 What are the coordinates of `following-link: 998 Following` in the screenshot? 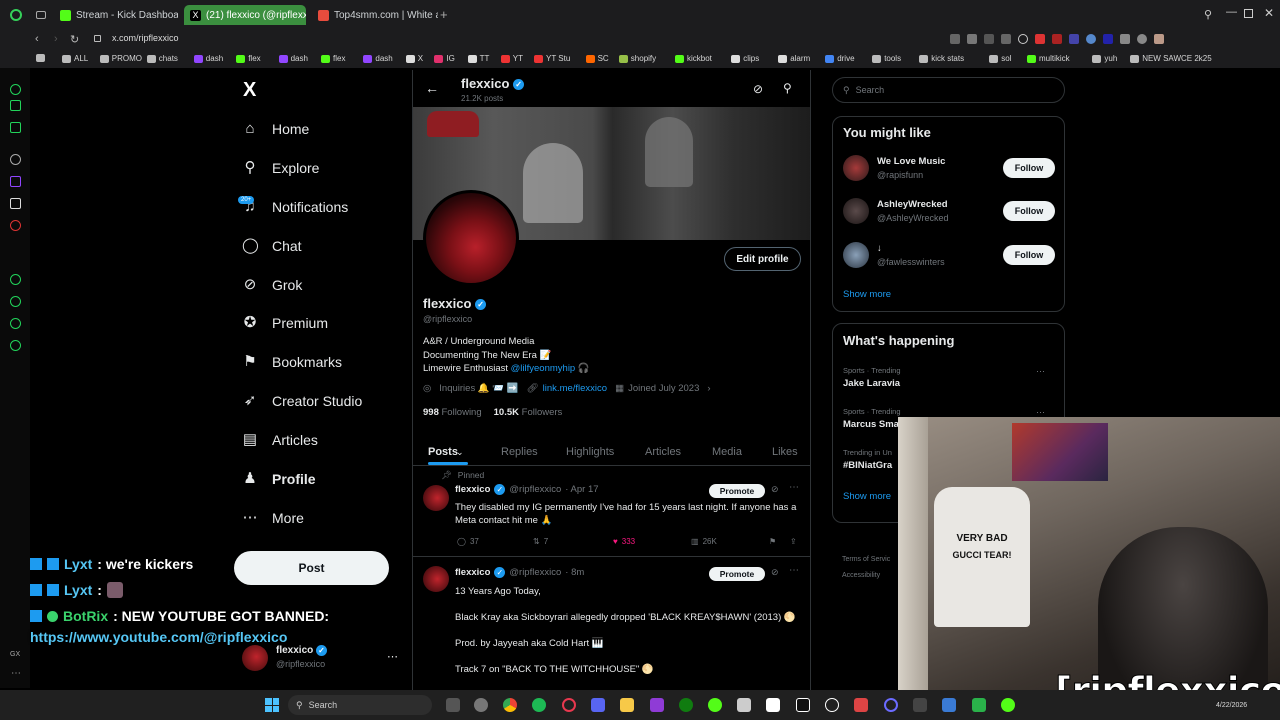 It's located at (452, 412).